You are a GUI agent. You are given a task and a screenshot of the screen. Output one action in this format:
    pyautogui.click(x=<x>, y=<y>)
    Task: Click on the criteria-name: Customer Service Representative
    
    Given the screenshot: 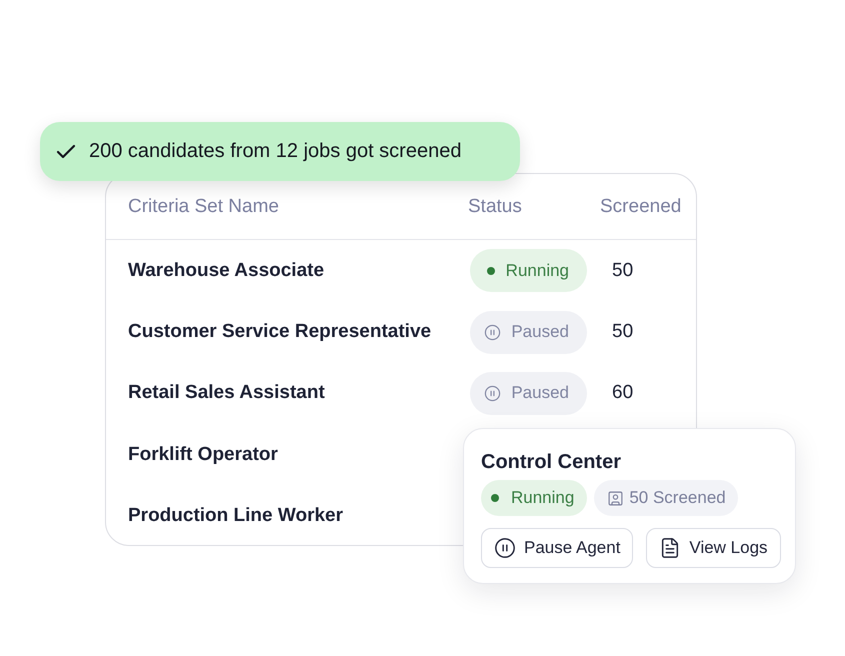 What is the action you would take?
    pyautogui.click(x=280, y=332)
    